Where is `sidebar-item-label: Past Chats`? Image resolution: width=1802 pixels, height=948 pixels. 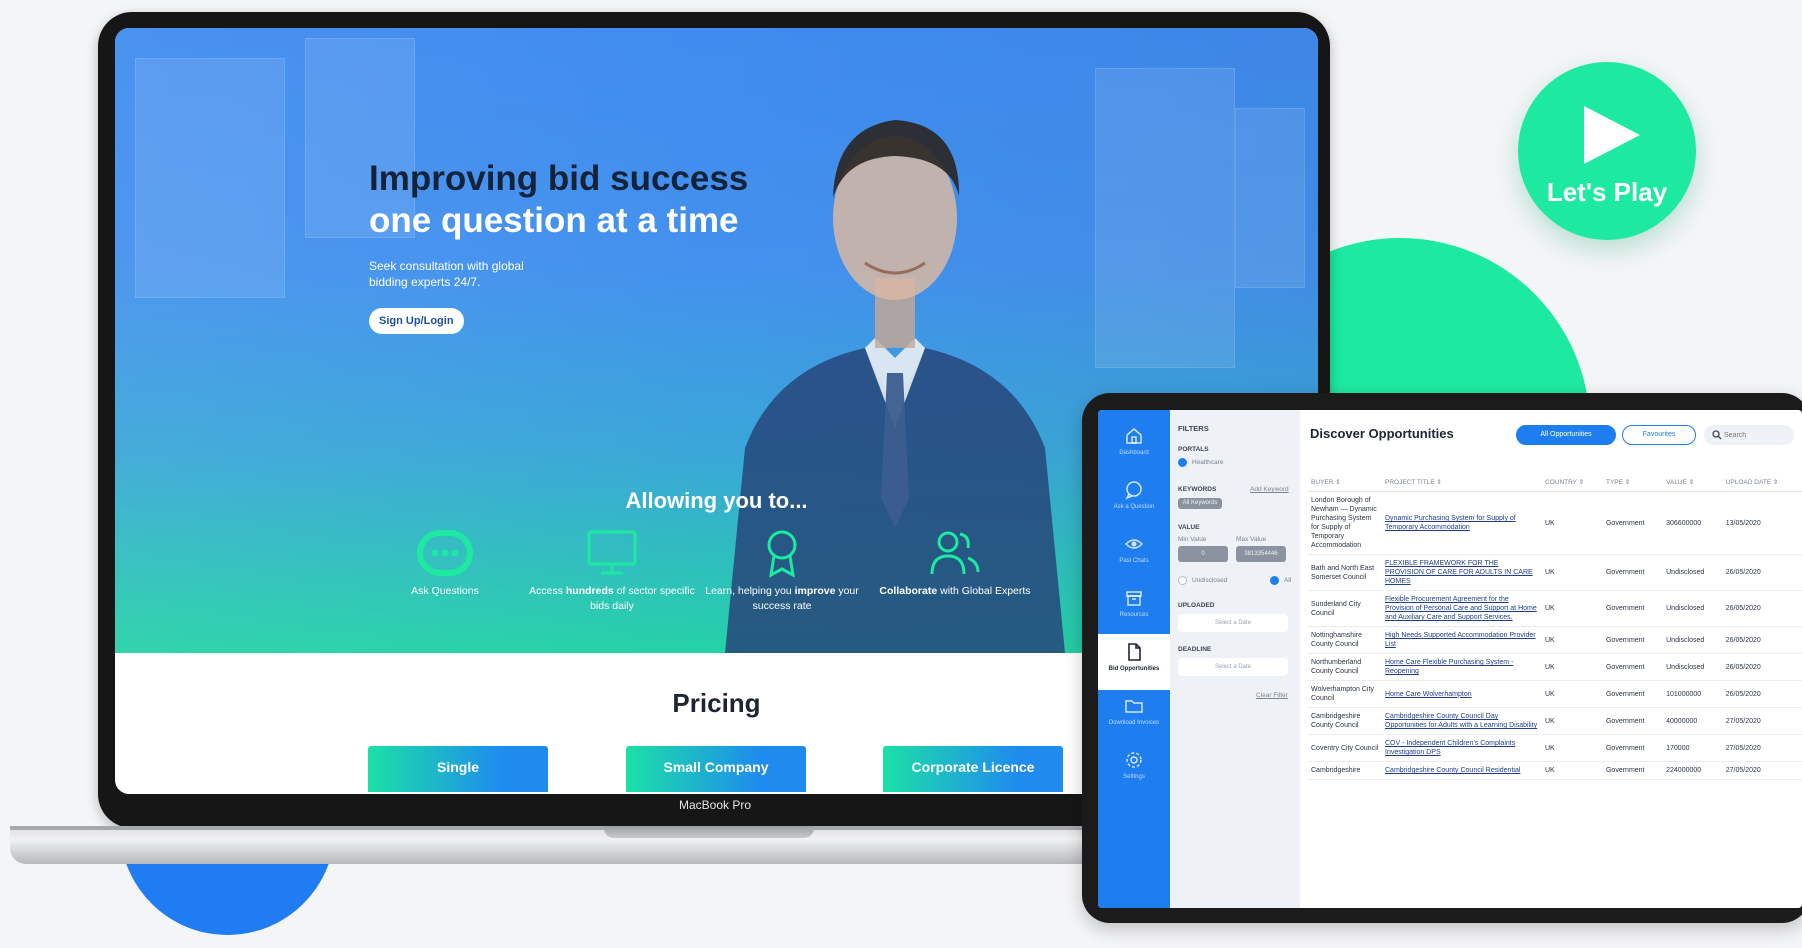
sidebar-item-label: Past Chats is located at coordinates (1134, 561).